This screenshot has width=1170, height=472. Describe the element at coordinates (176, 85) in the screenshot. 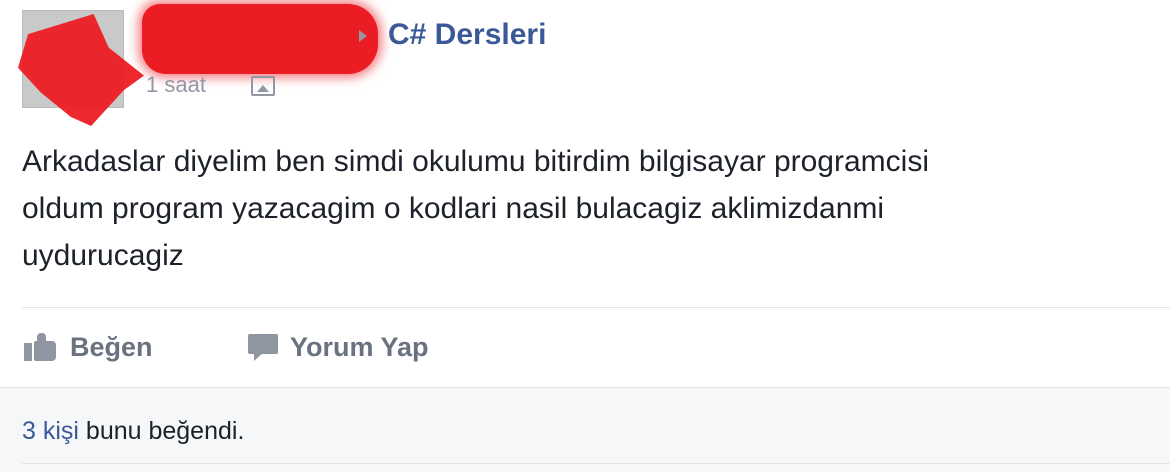

I see `post-timestamp: 1 saat` at that location.